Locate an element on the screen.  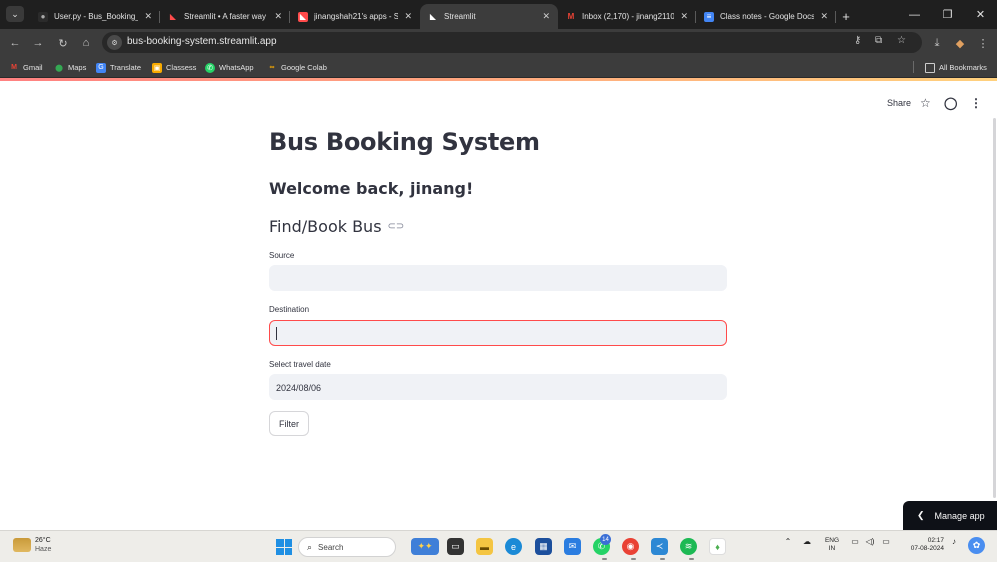
new-tab-button: + is located at coordinates (846, 16).